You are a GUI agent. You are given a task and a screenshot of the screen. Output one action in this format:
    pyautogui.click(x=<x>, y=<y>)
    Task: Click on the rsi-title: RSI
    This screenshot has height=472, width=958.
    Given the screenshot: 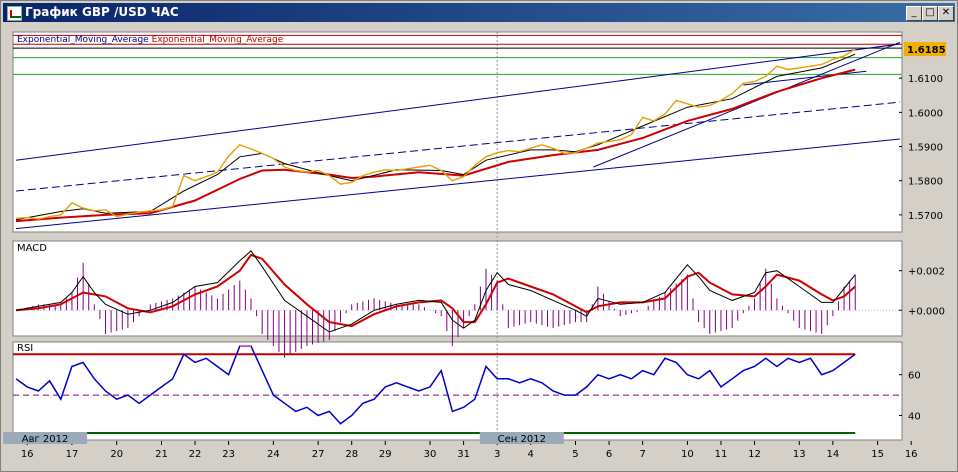 What is the action you would take?
    pyautogui.click(x=25, y=348)
    